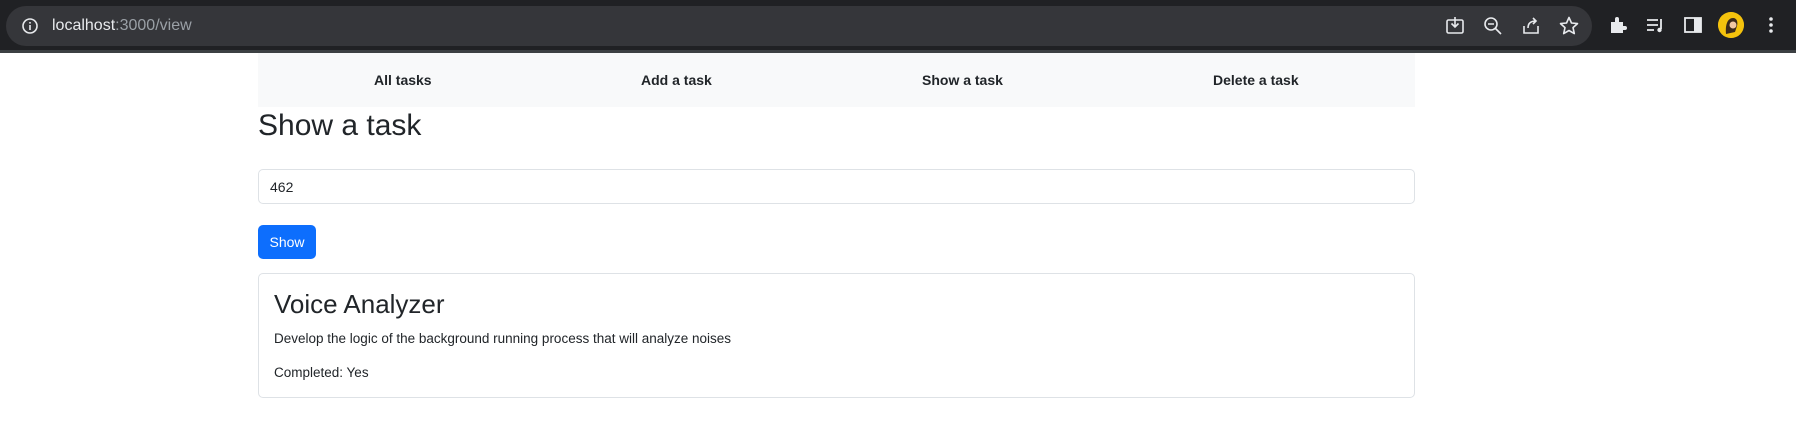  Describe the element at coordinates (84, 25) in the screenshot. I see `url-host: localhost` at that location.